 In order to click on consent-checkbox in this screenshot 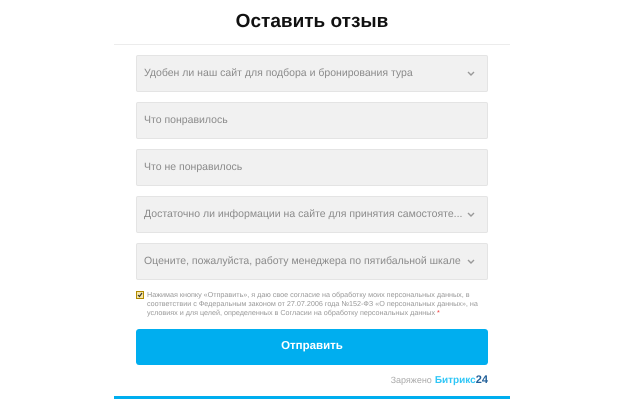, I will do `click(140, 295)`.